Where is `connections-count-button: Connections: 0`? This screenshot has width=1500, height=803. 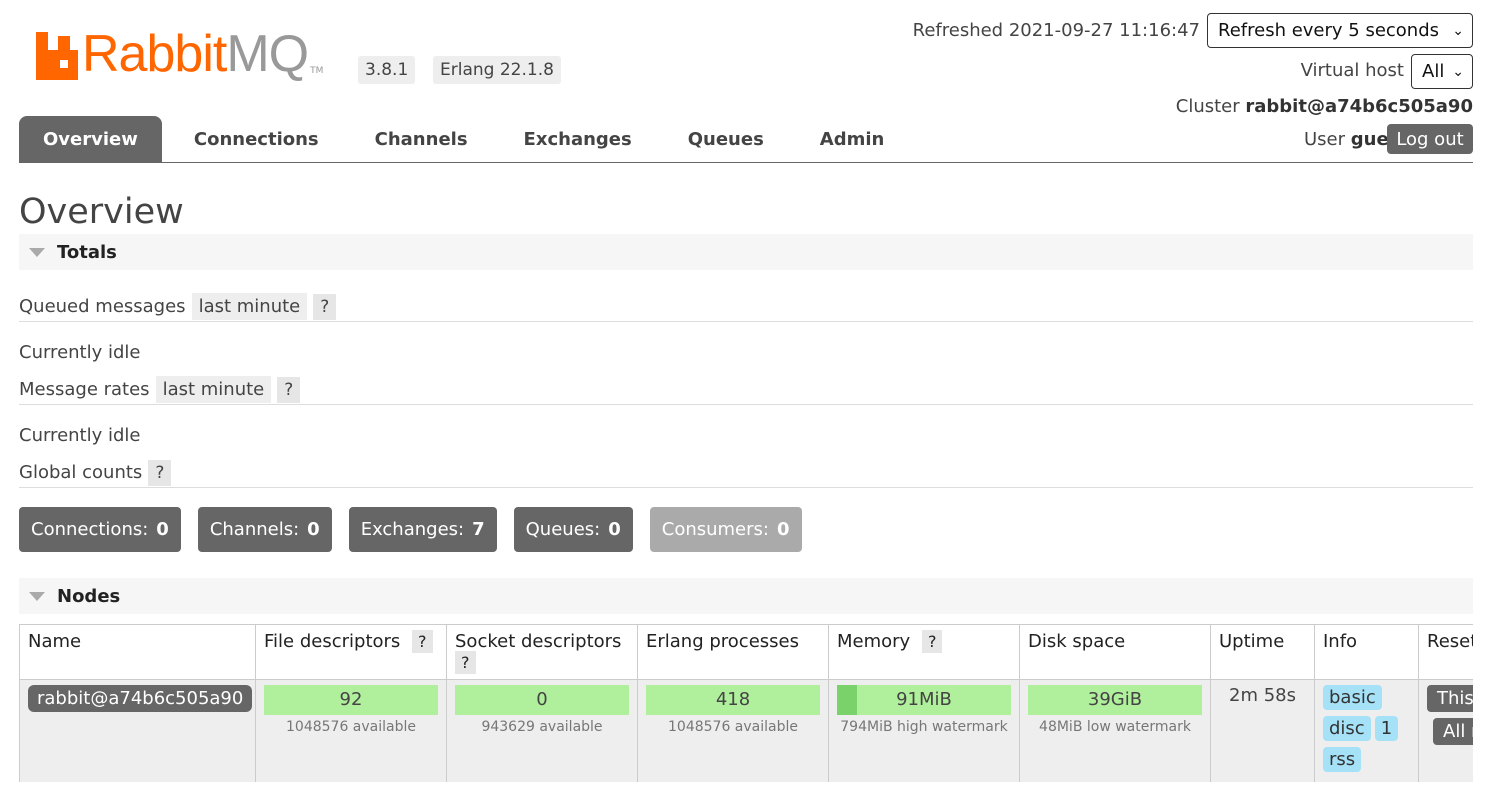 connections-count-button: Connections: 0 is located at coordinates (100, 529).